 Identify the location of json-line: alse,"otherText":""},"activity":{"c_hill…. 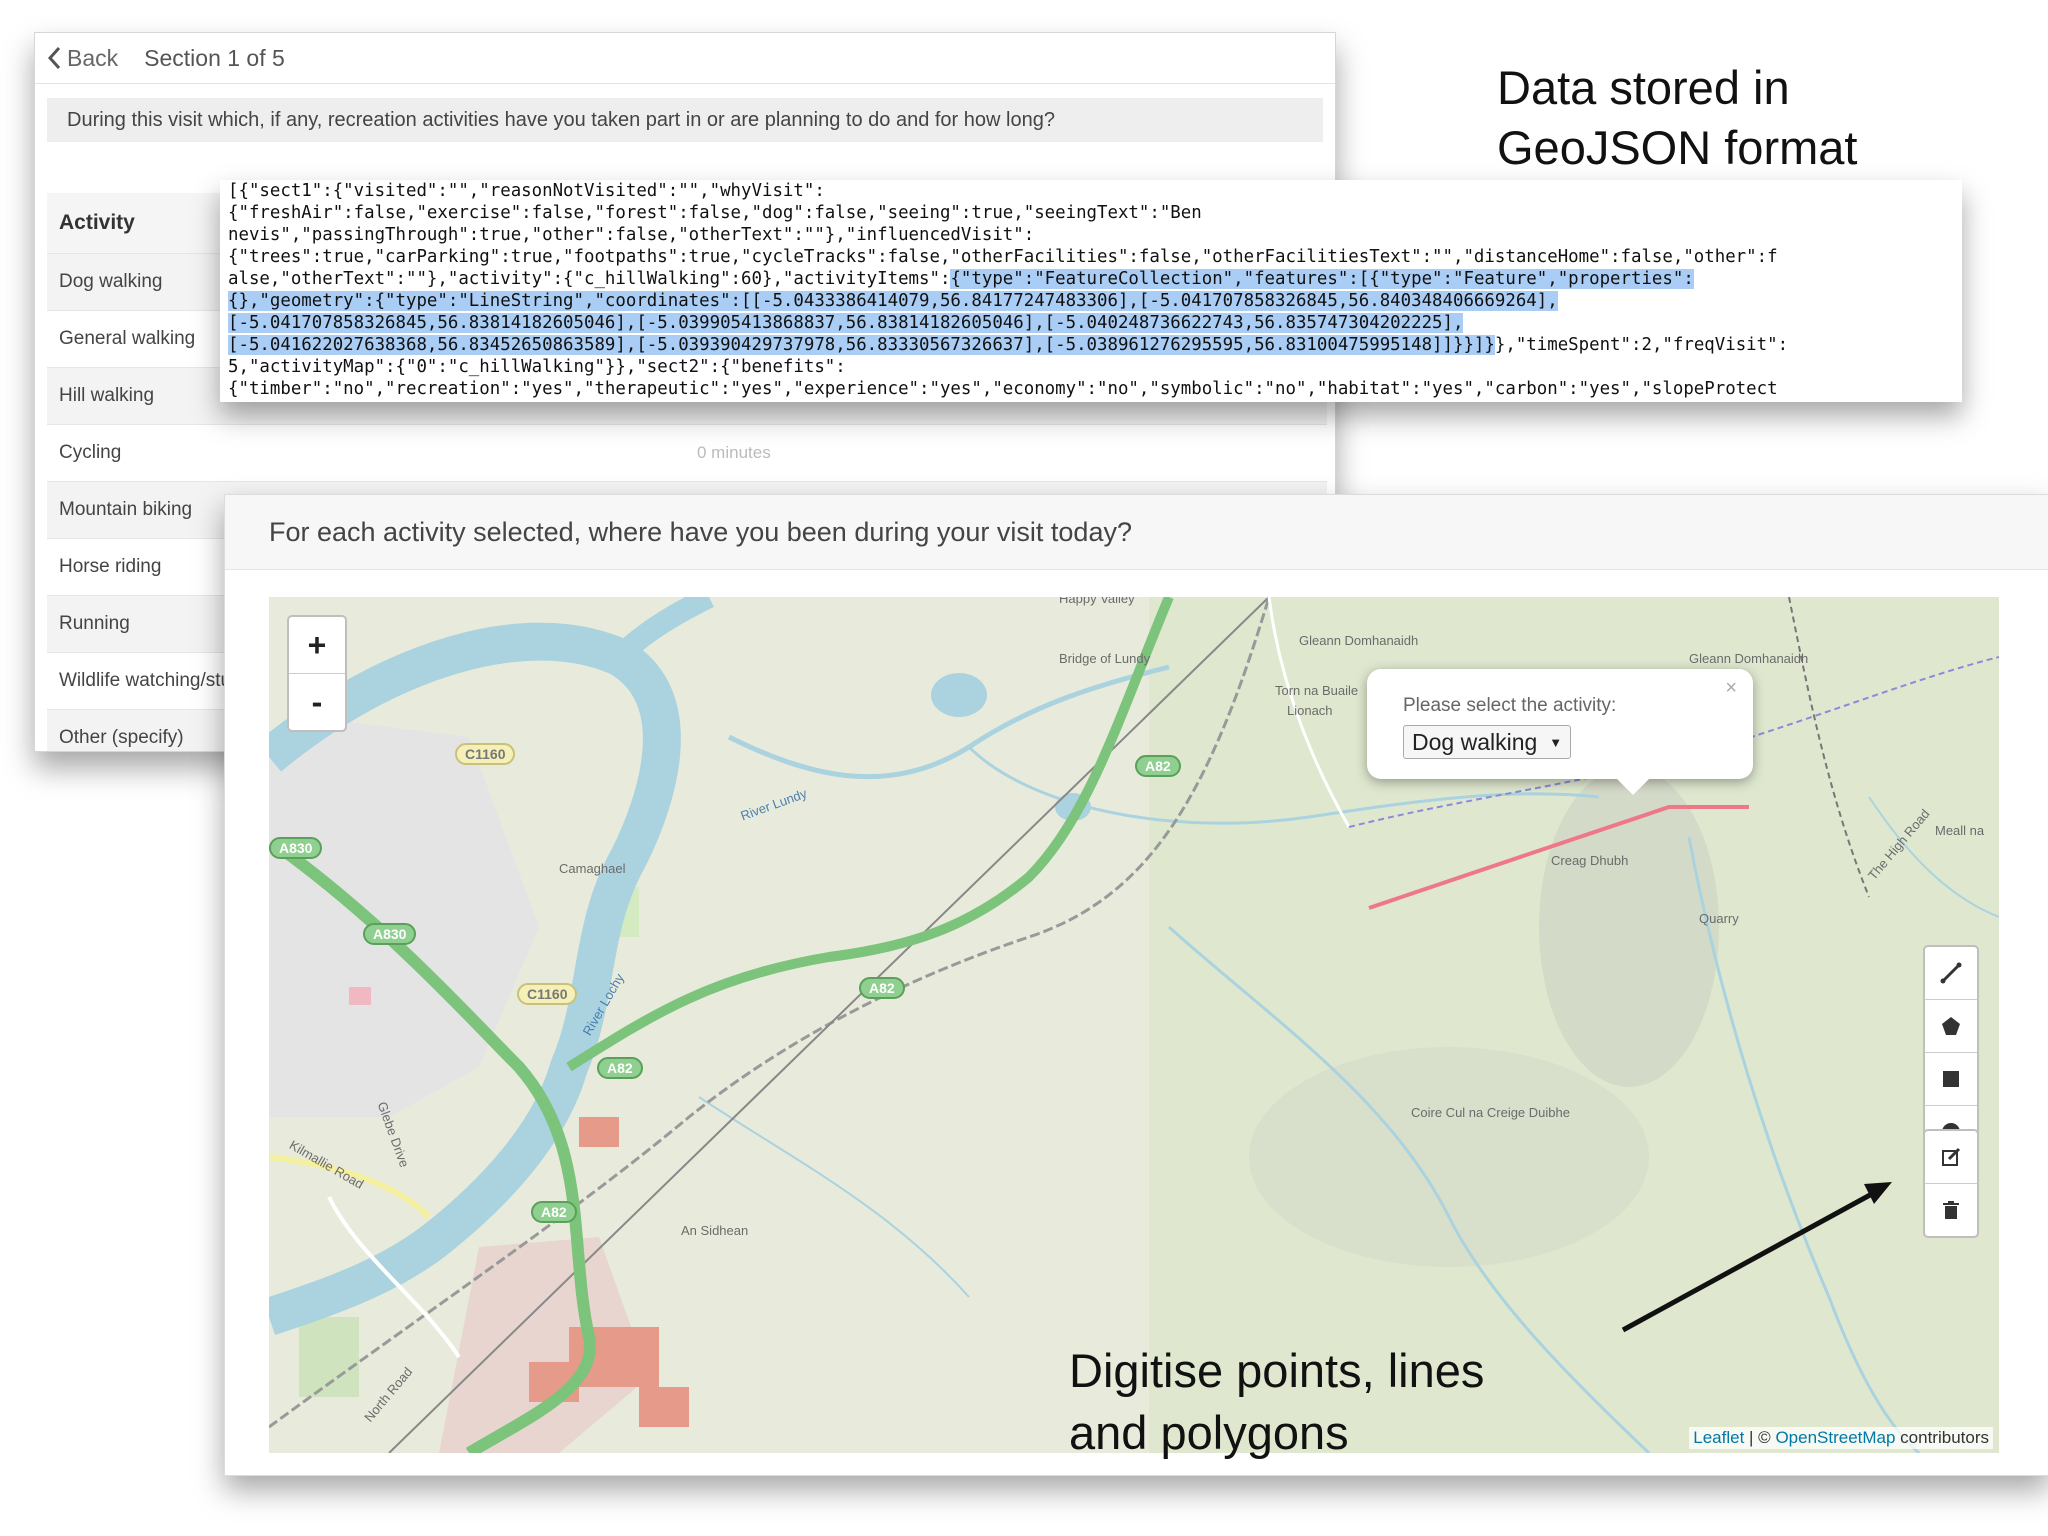
(589, 279).